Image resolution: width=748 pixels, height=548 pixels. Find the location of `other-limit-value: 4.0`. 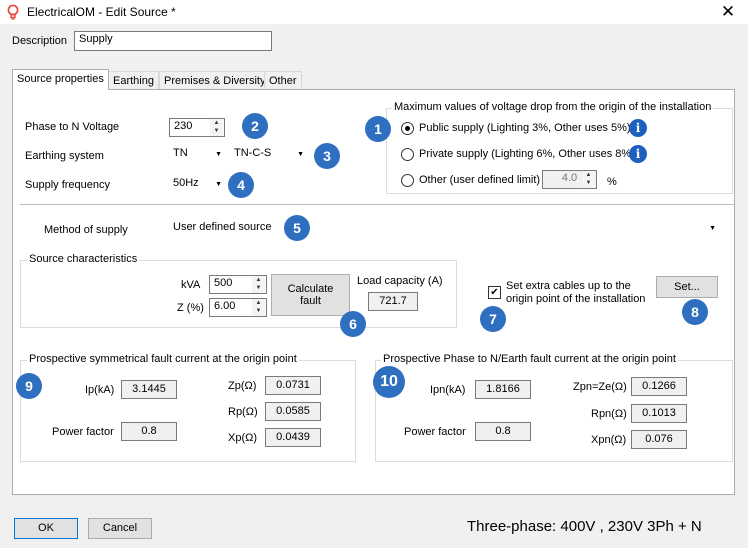

other-limit-value: 4.0 is located at coordinates (569, 178).